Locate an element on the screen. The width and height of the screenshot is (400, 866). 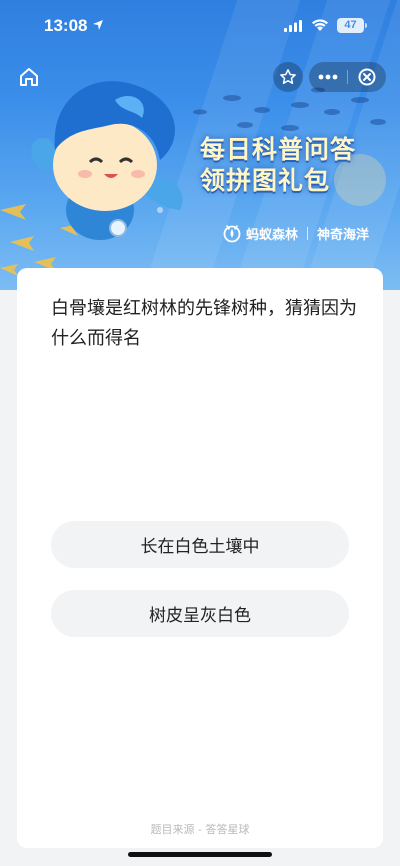
banner-title-line1: 每日科普问答 is located at coordinates (278, 149).